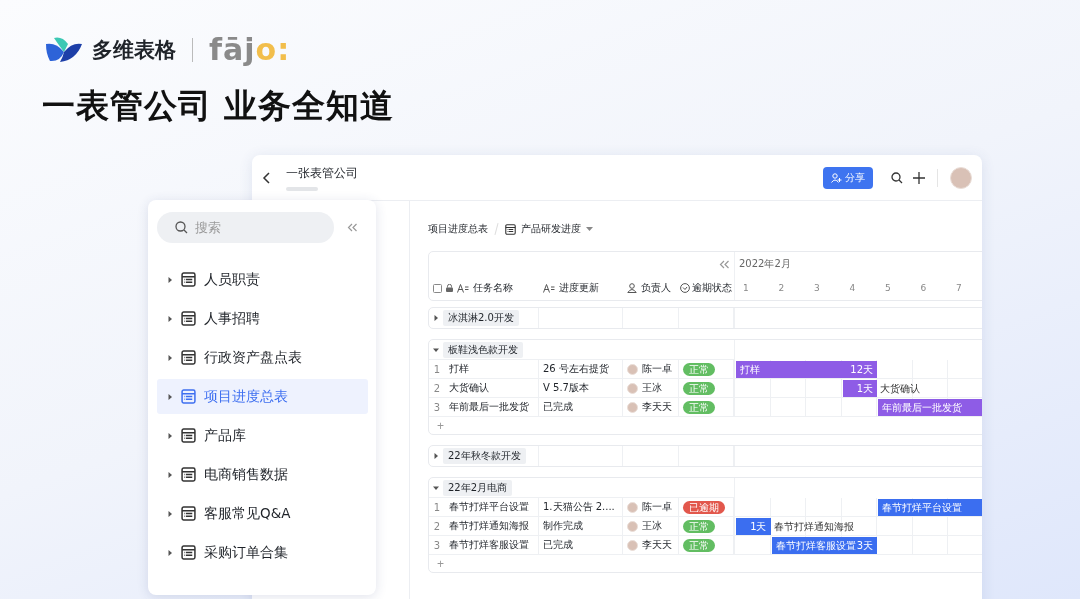 The image size is (1080, 599). Describe the element at coordinates (262, 474) in the screenshot. I see `sidebar-item: 电商销售数据` at that location.